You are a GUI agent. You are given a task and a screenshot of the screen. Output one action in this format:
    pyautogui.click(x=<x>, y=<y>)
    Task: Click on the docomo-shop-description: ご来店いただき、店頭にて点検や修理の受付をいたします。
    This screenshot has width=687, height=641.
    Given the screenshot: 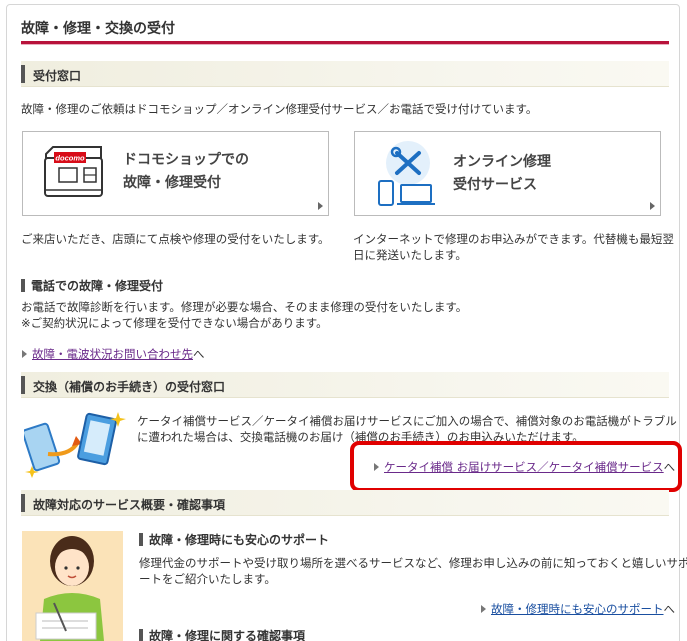 What is the action you would take?
    pyautogui.click(x=175, y=239)
    